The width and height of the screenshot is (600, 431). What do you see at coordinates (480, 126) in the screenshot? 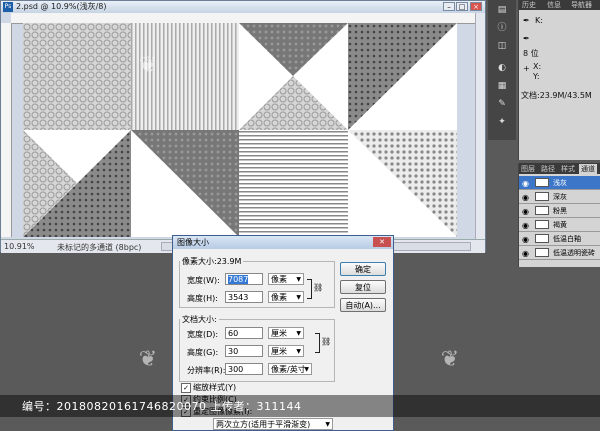
I see `vertical-scrollbar` at bounding box center [480, 126].